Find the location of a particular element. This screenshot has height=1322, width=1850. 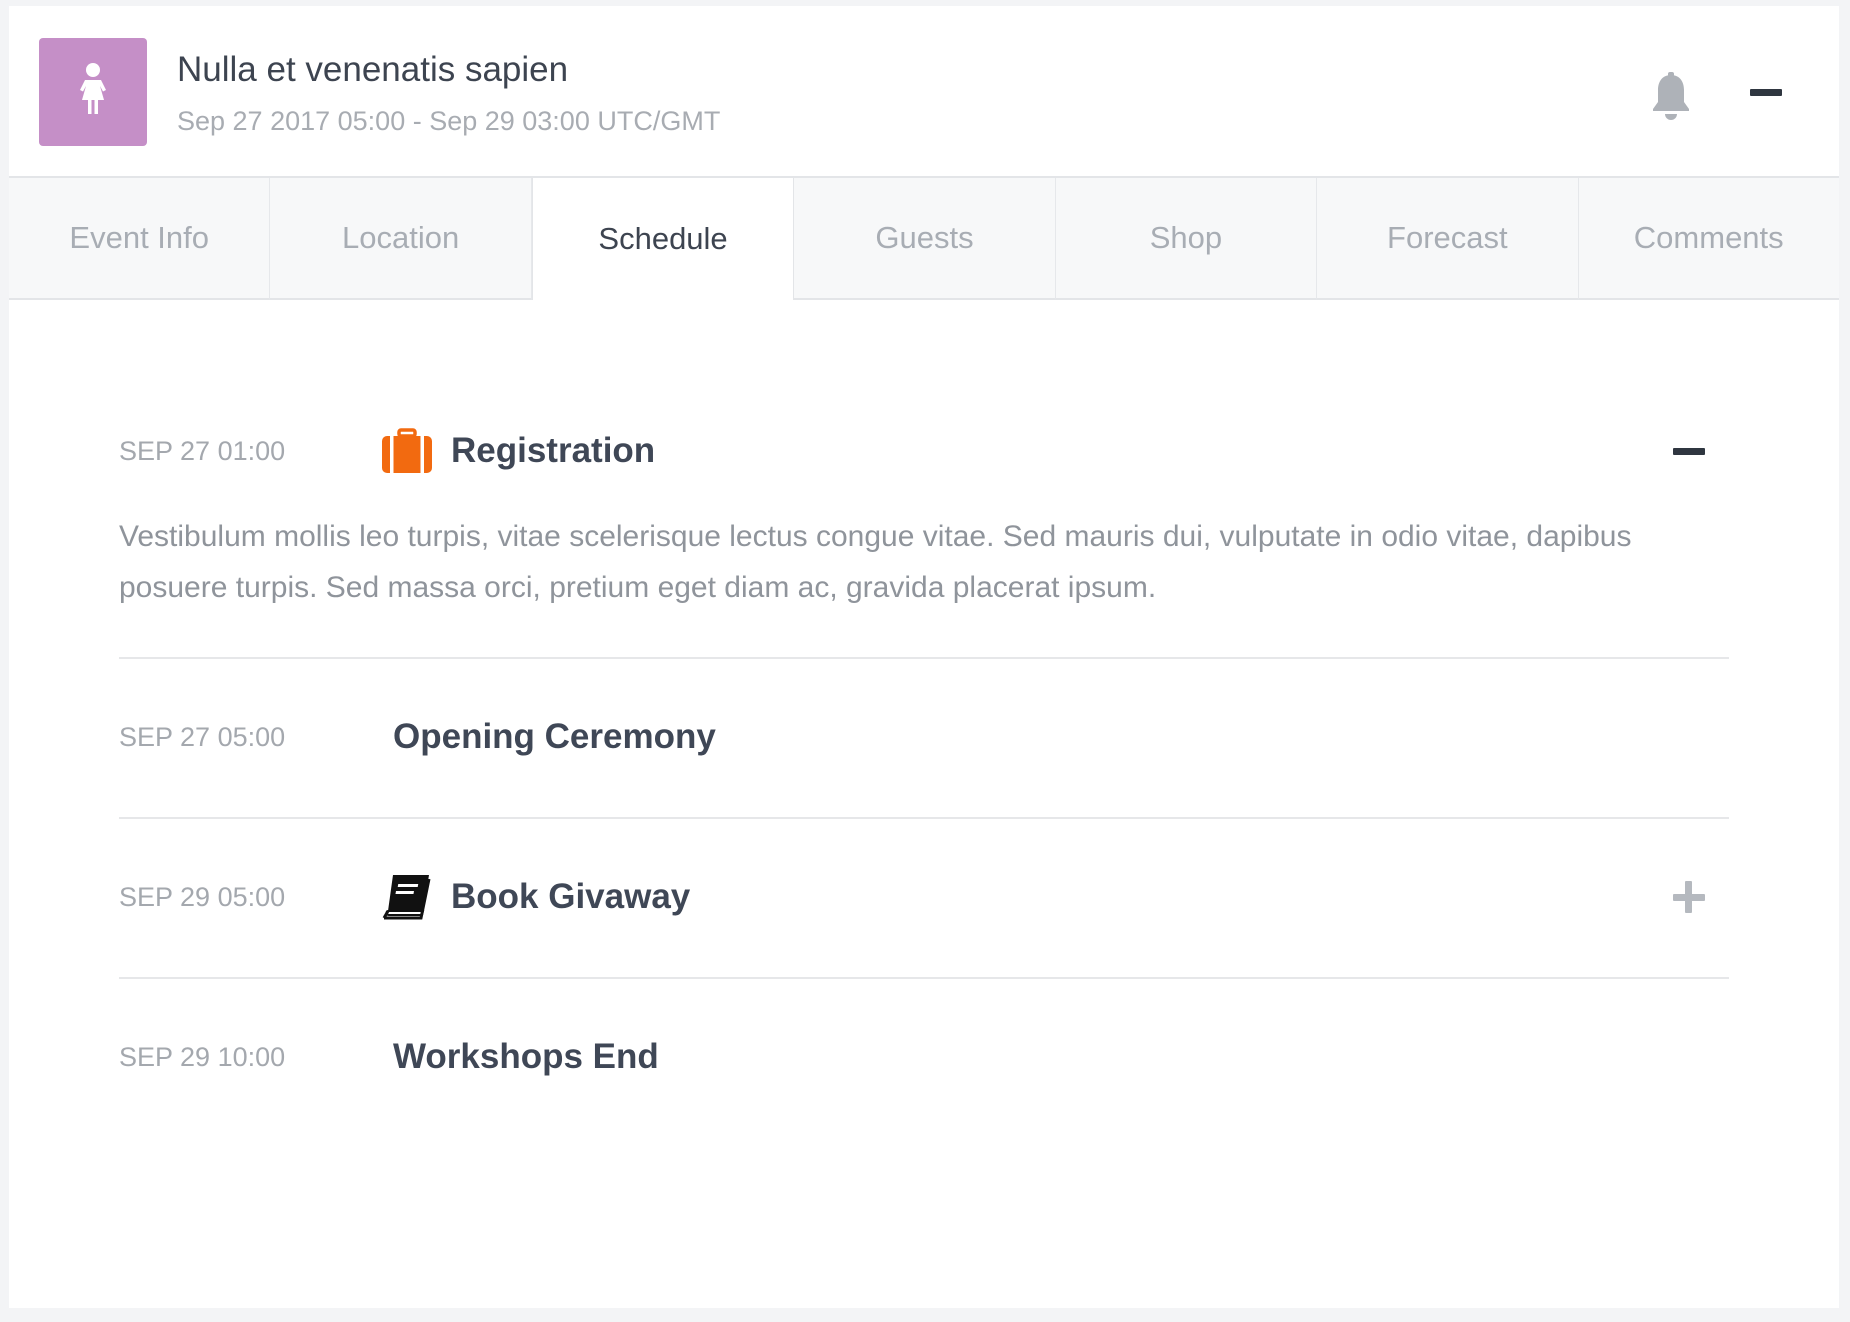

schedule-item-header: SEP 29 05:00 Book Givaway is located at coordinates (924, 897).